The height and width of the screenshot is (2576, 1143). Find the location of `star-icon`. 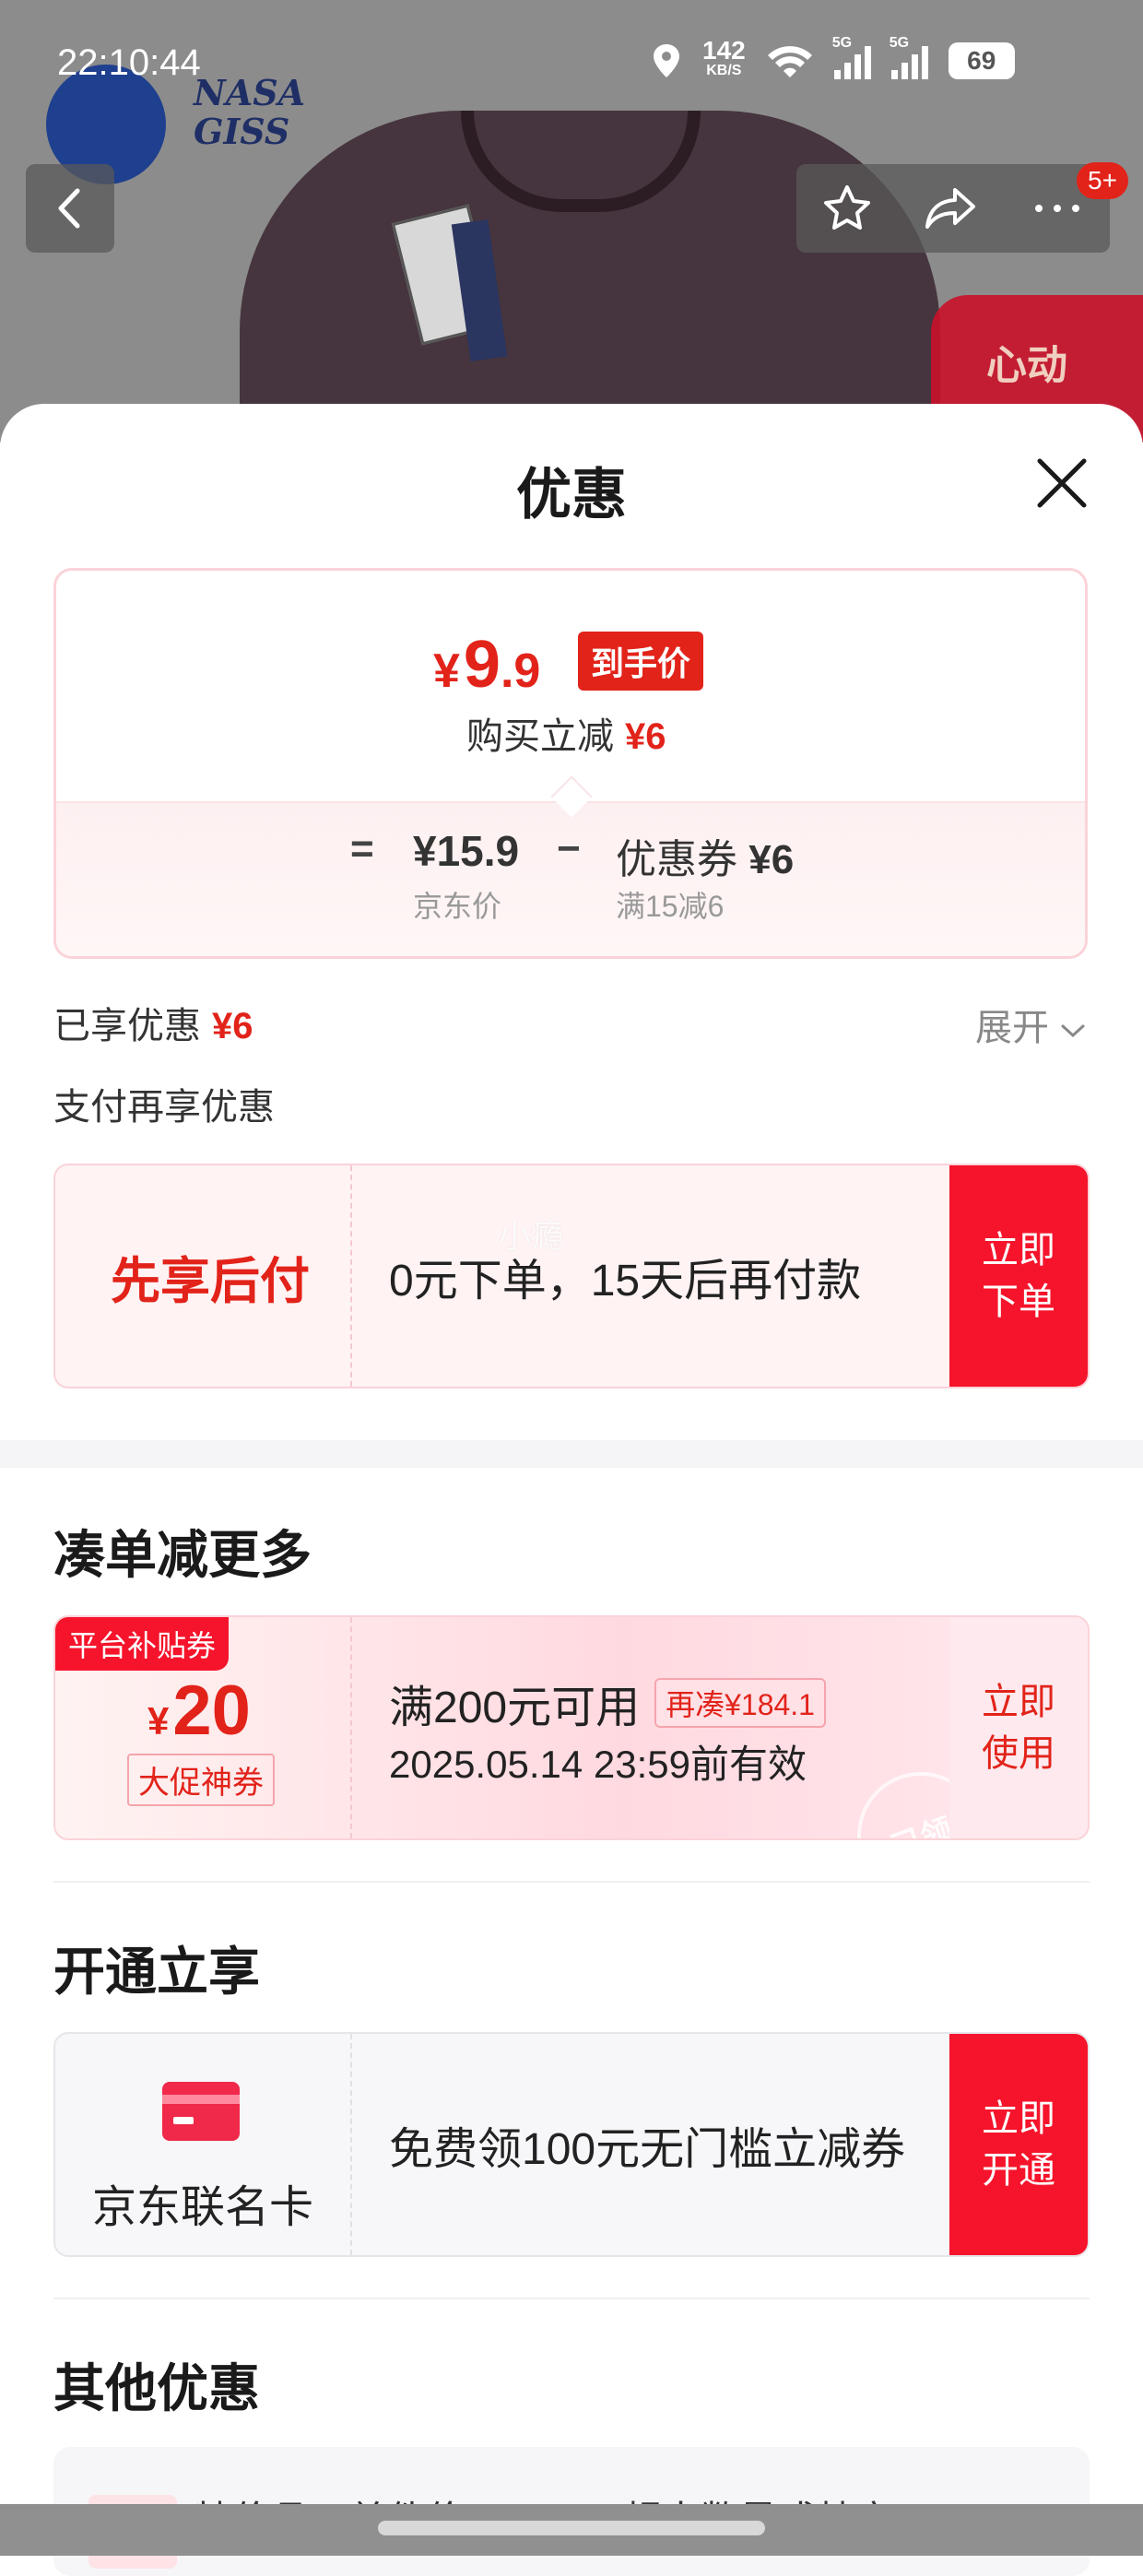

star-icon is located at coordinates (847, 208).